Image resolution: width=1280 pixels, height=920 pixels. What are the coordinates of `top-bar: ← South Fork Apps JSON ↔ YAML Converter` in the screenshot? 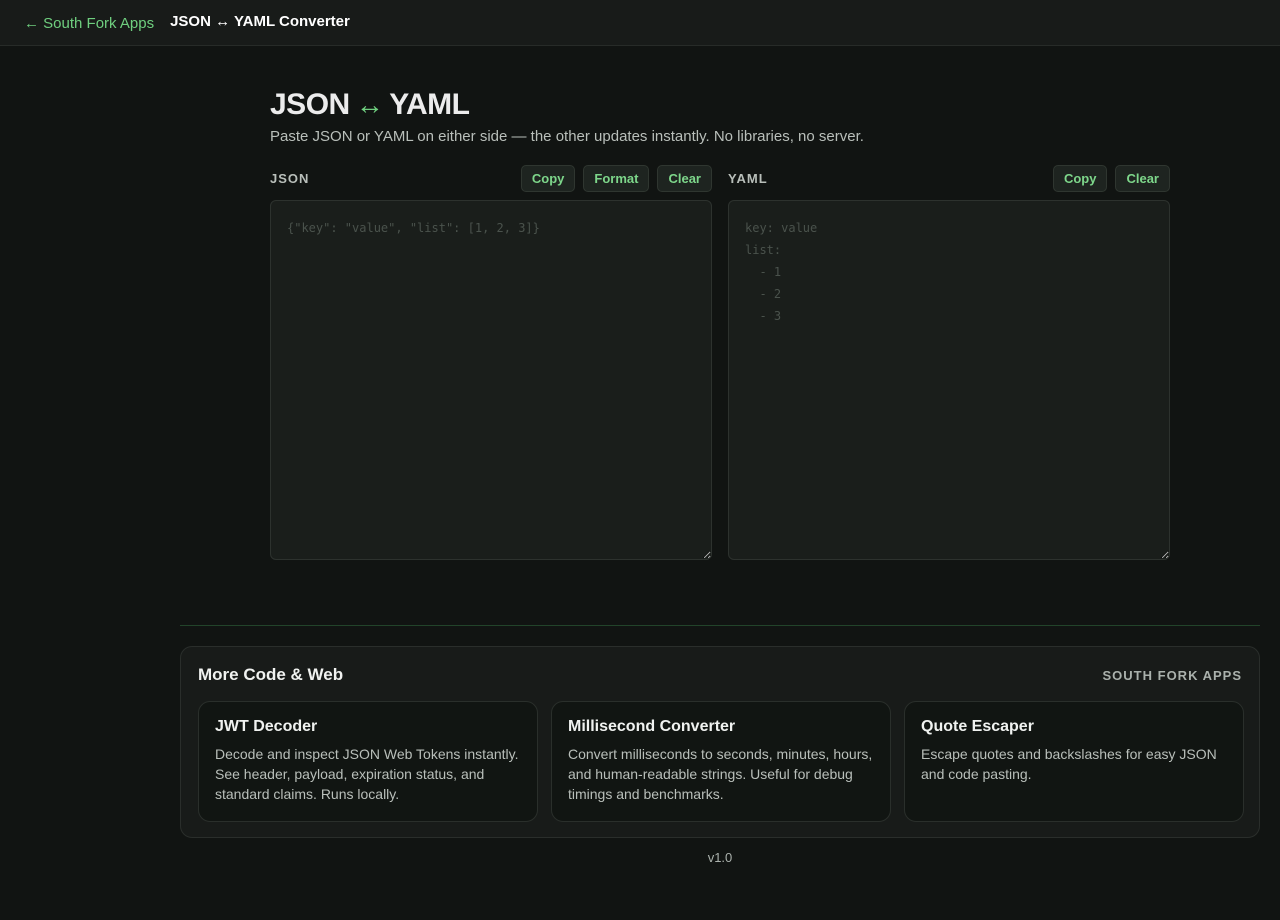 It's located at (640, 23).